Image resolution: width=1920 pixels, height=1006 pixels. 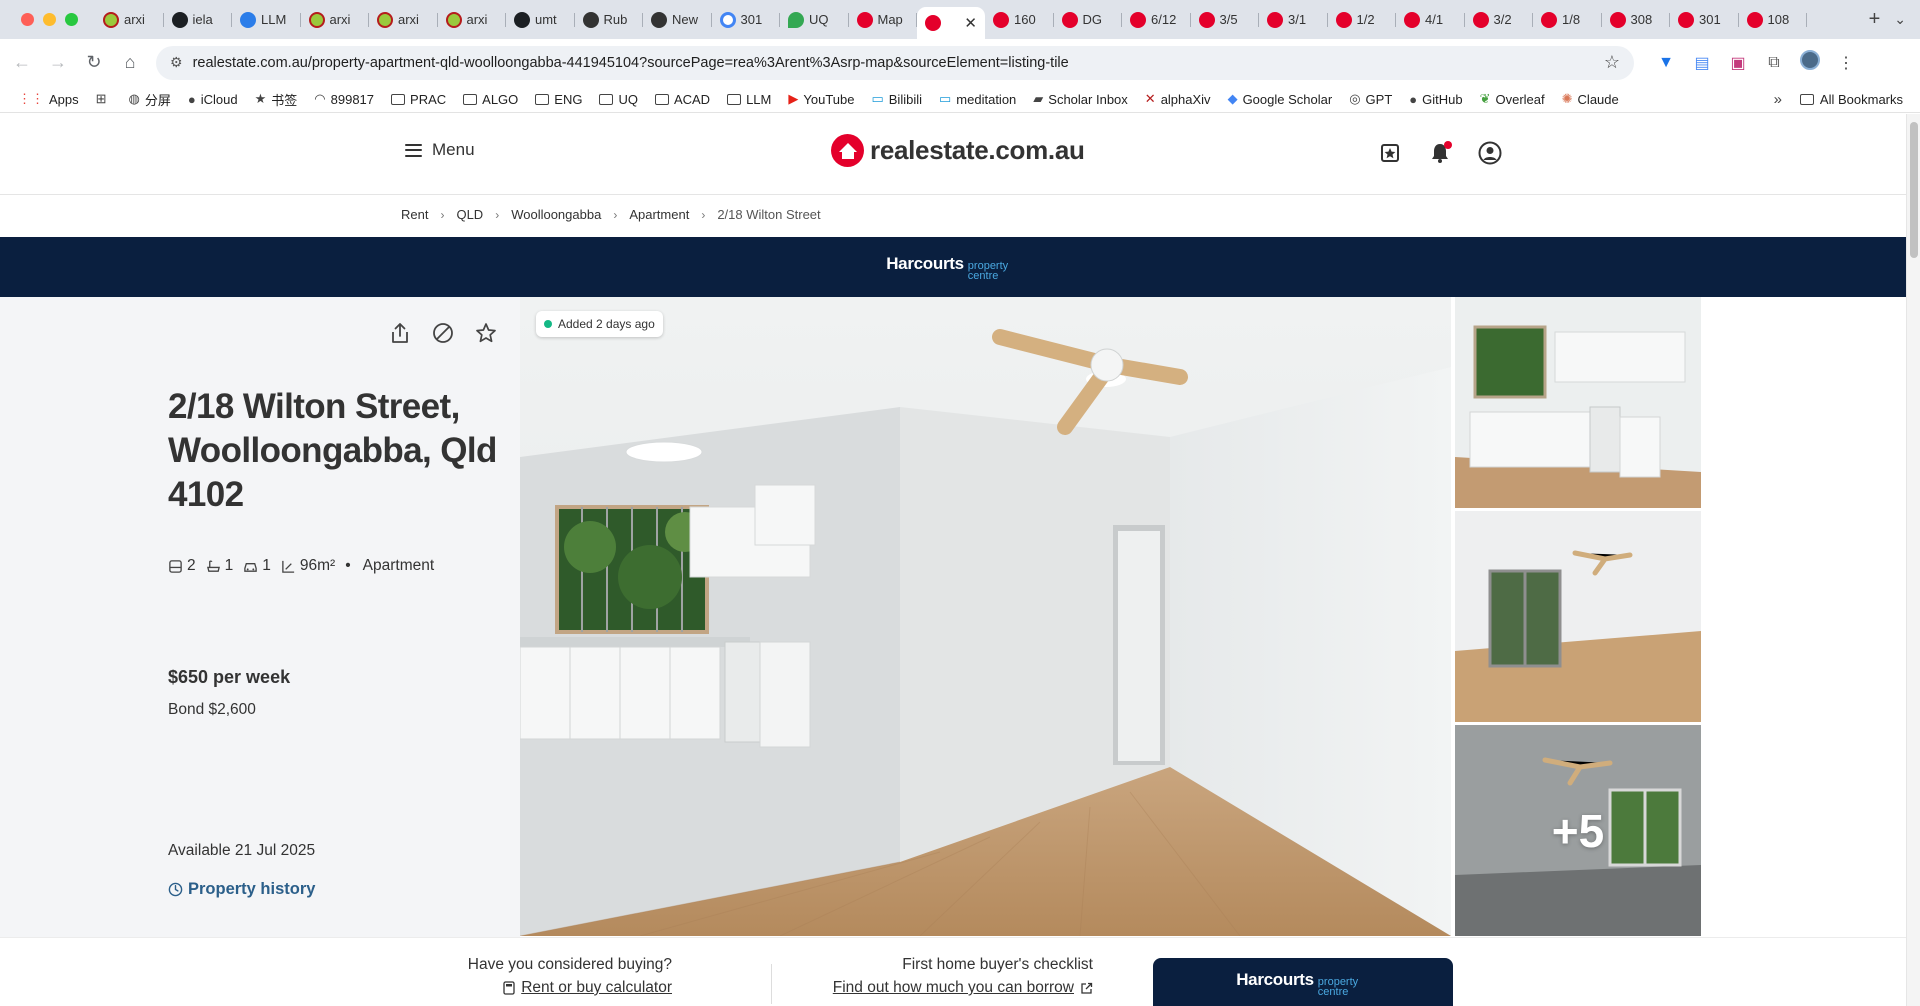 What do you see at coordinates (27, 19) in the screenshot?
I see `close-window-button` at bounding box center [27, 19].